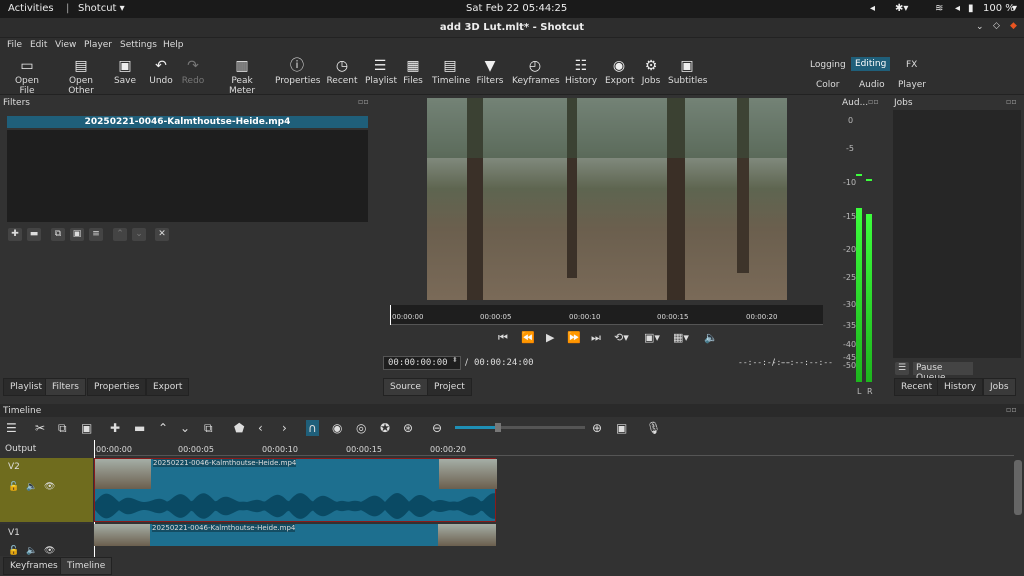  What do you see at coordinates (139, 428) in the screenshot?
I see `ripple-delete-icon: ▬` at bounding box center [139, 428].